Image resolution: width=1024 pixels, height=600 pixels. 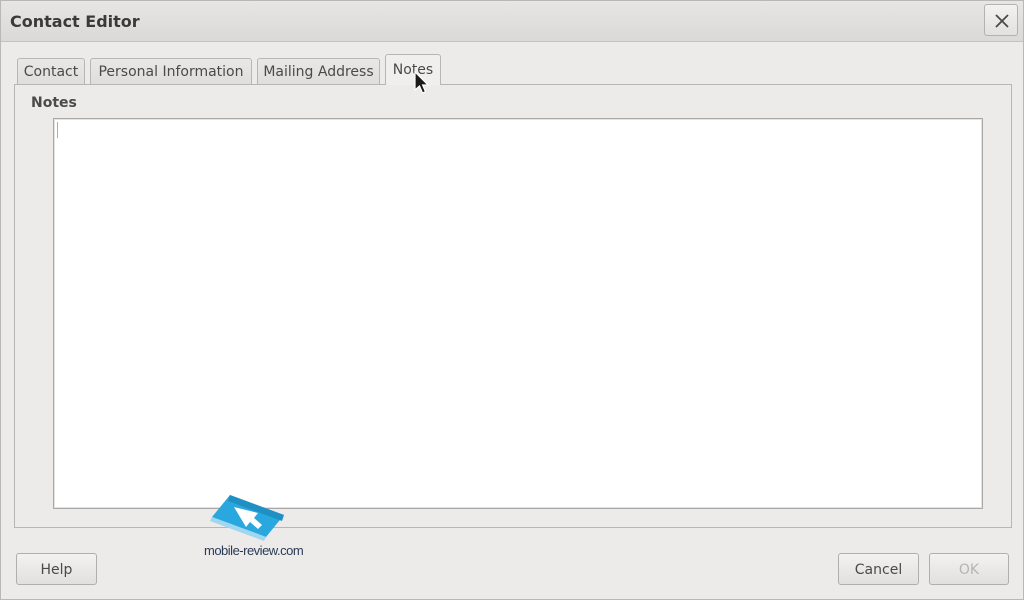 I want to click on notes-section-label: Notes, so click(x=54, y=103).